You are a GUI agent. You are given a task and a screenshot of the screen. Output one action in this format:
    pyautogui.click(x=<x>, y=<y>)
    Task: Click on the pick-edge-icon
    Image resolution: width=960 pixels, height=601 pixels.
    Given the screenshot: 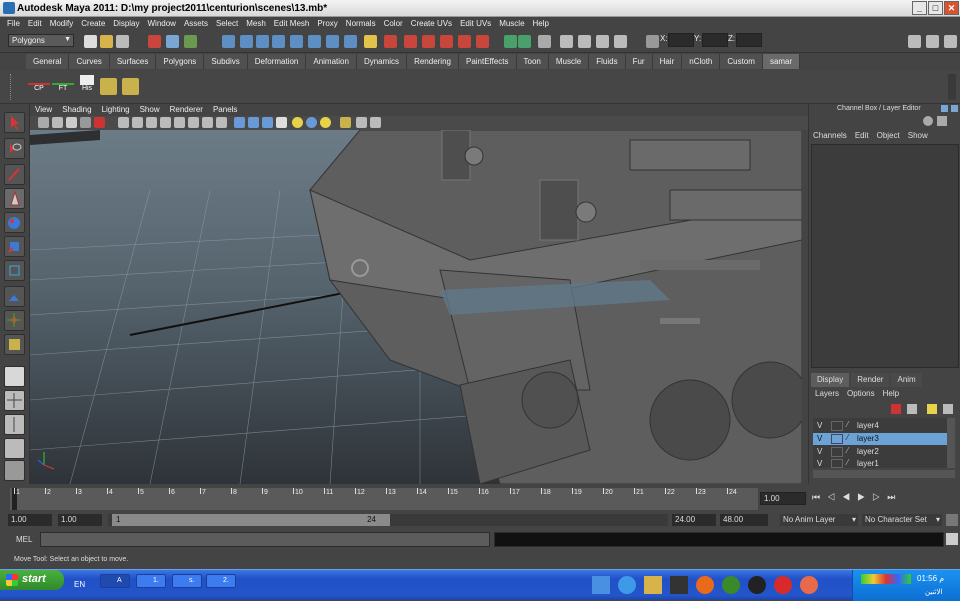 What is the action you would take?
    pyautogui.click(x=262, y=41)
    